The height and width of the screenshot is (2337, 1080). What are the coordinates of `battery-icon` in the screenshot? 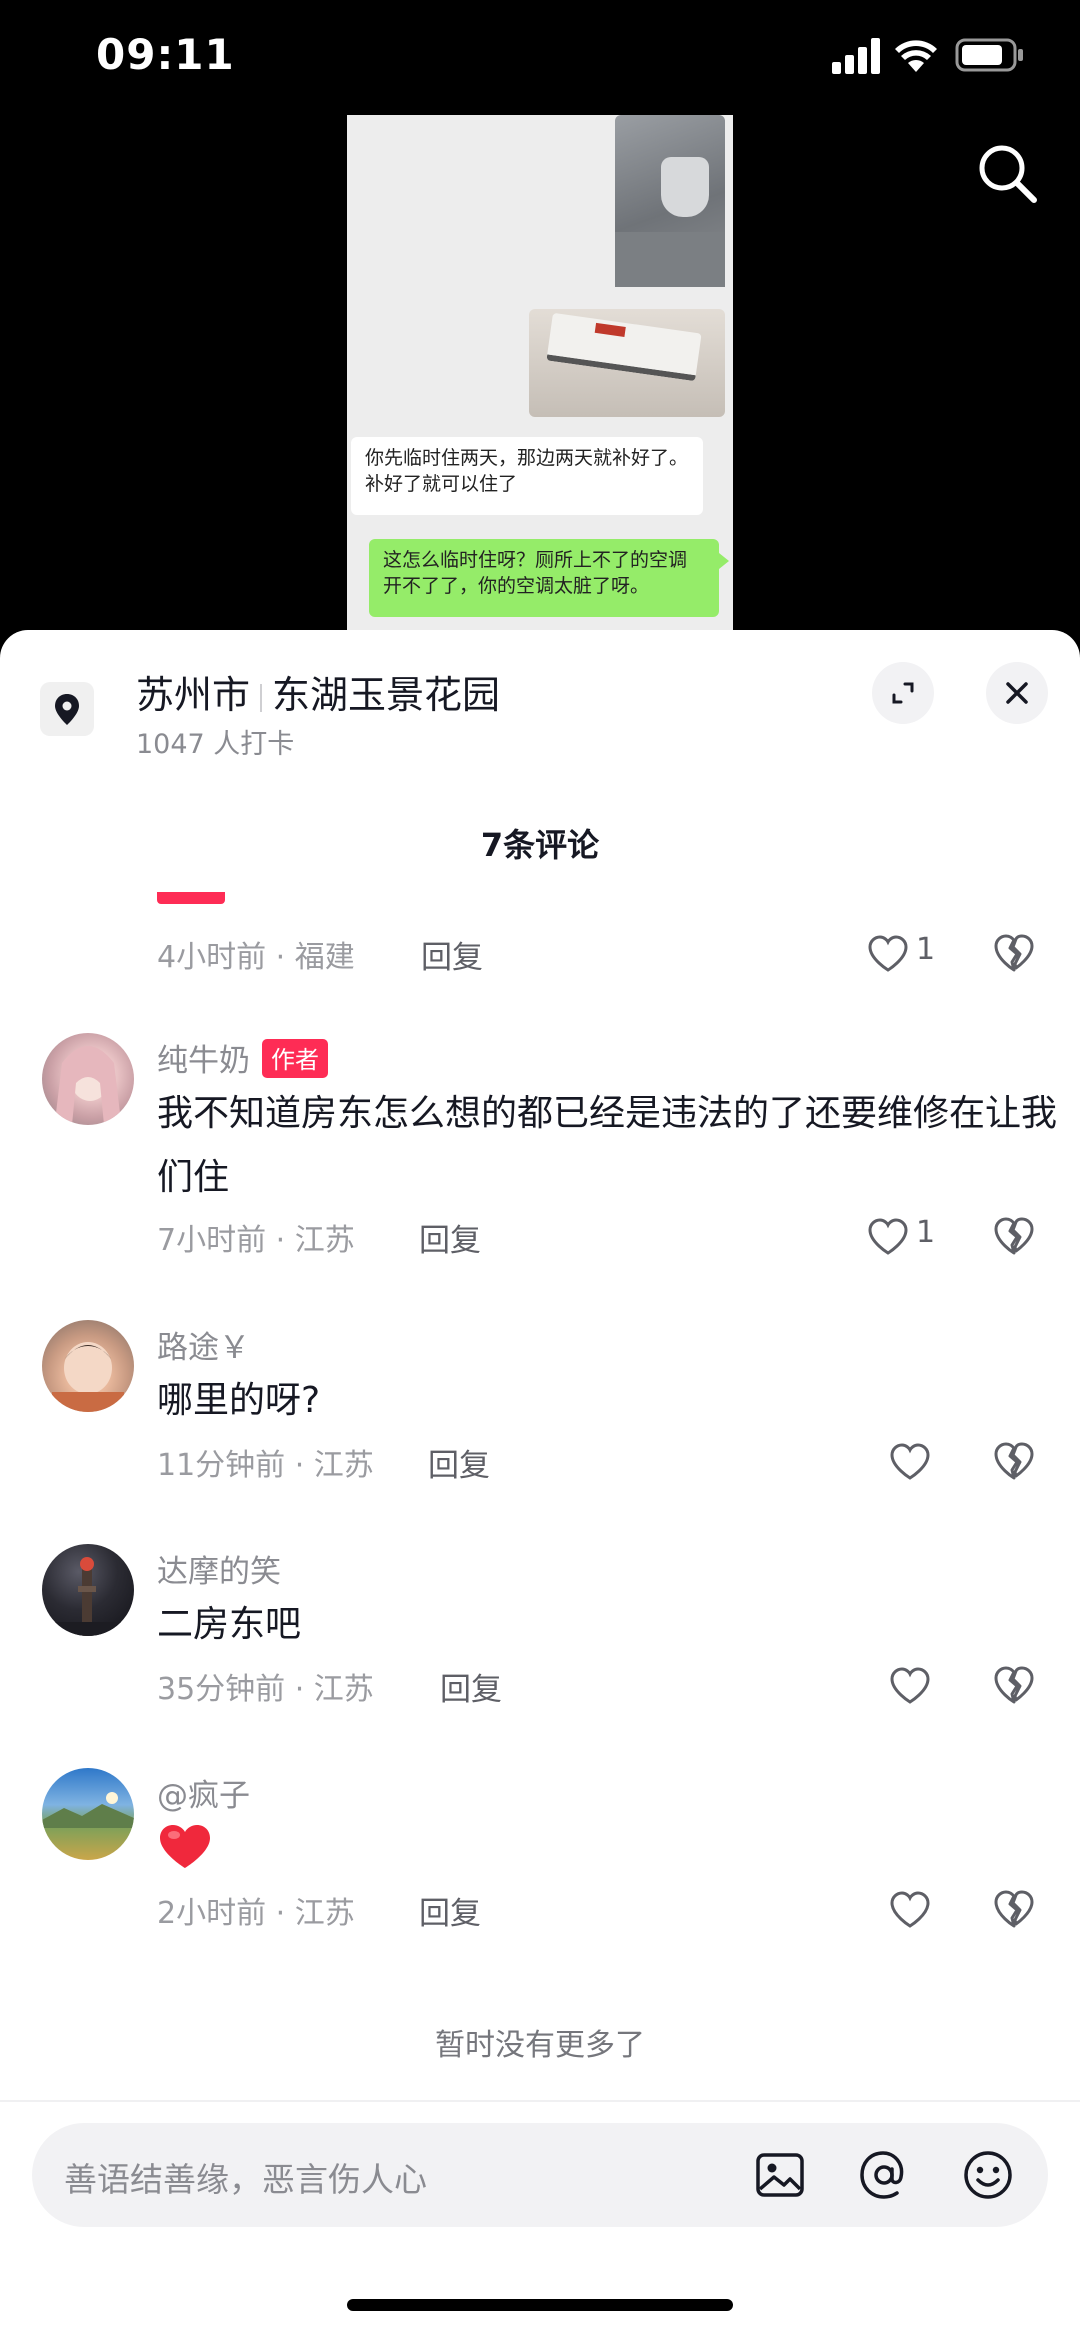 It's located at (989, 55).